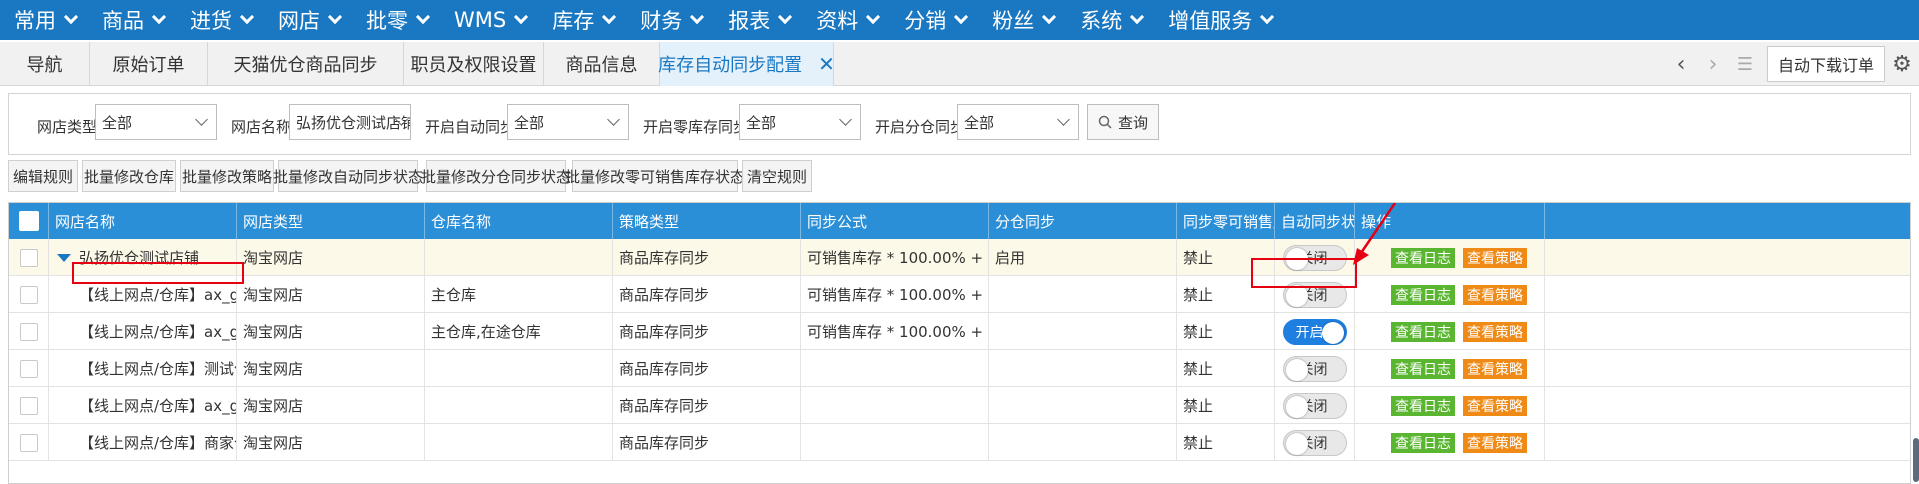 Image resolution: width=1919 pixels, height=484 pixels. I want to click on store-type-label: 网店类型, so click(67, 127).